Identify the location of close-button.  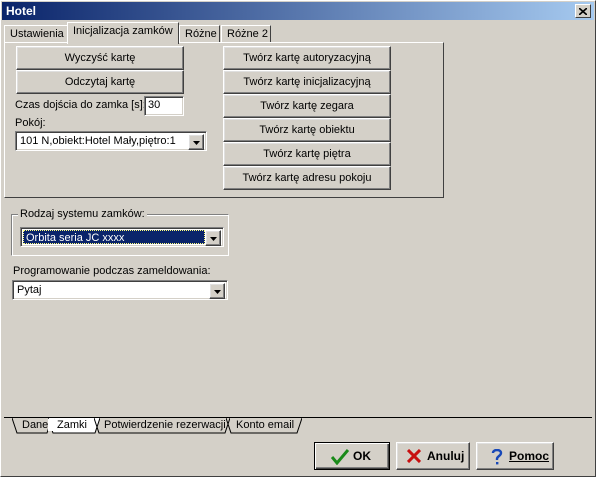
(583, 11).